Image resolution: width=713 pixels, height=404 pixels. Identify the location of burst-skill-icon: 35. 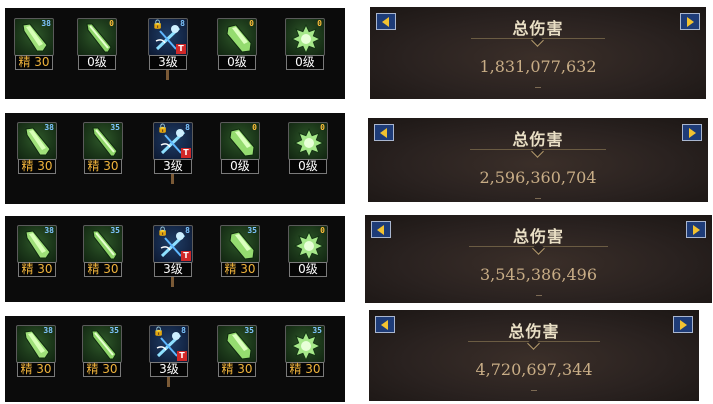
(305, 344).